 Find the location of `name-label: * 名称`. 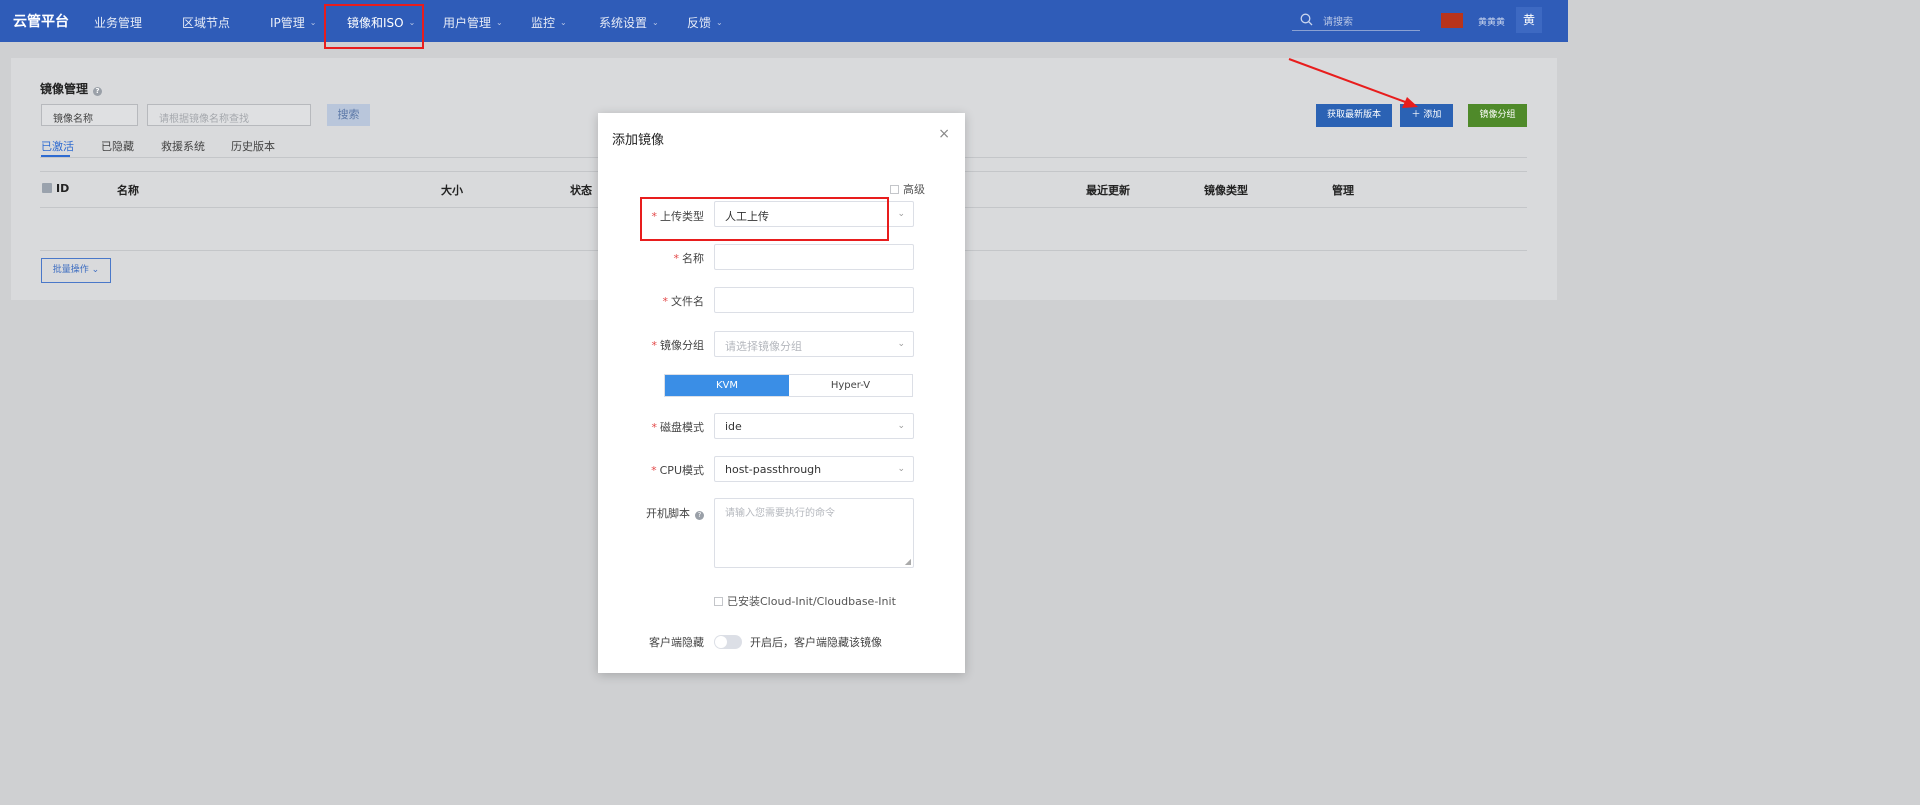

name-label: * 名称 is located at coordinates (689, 258).